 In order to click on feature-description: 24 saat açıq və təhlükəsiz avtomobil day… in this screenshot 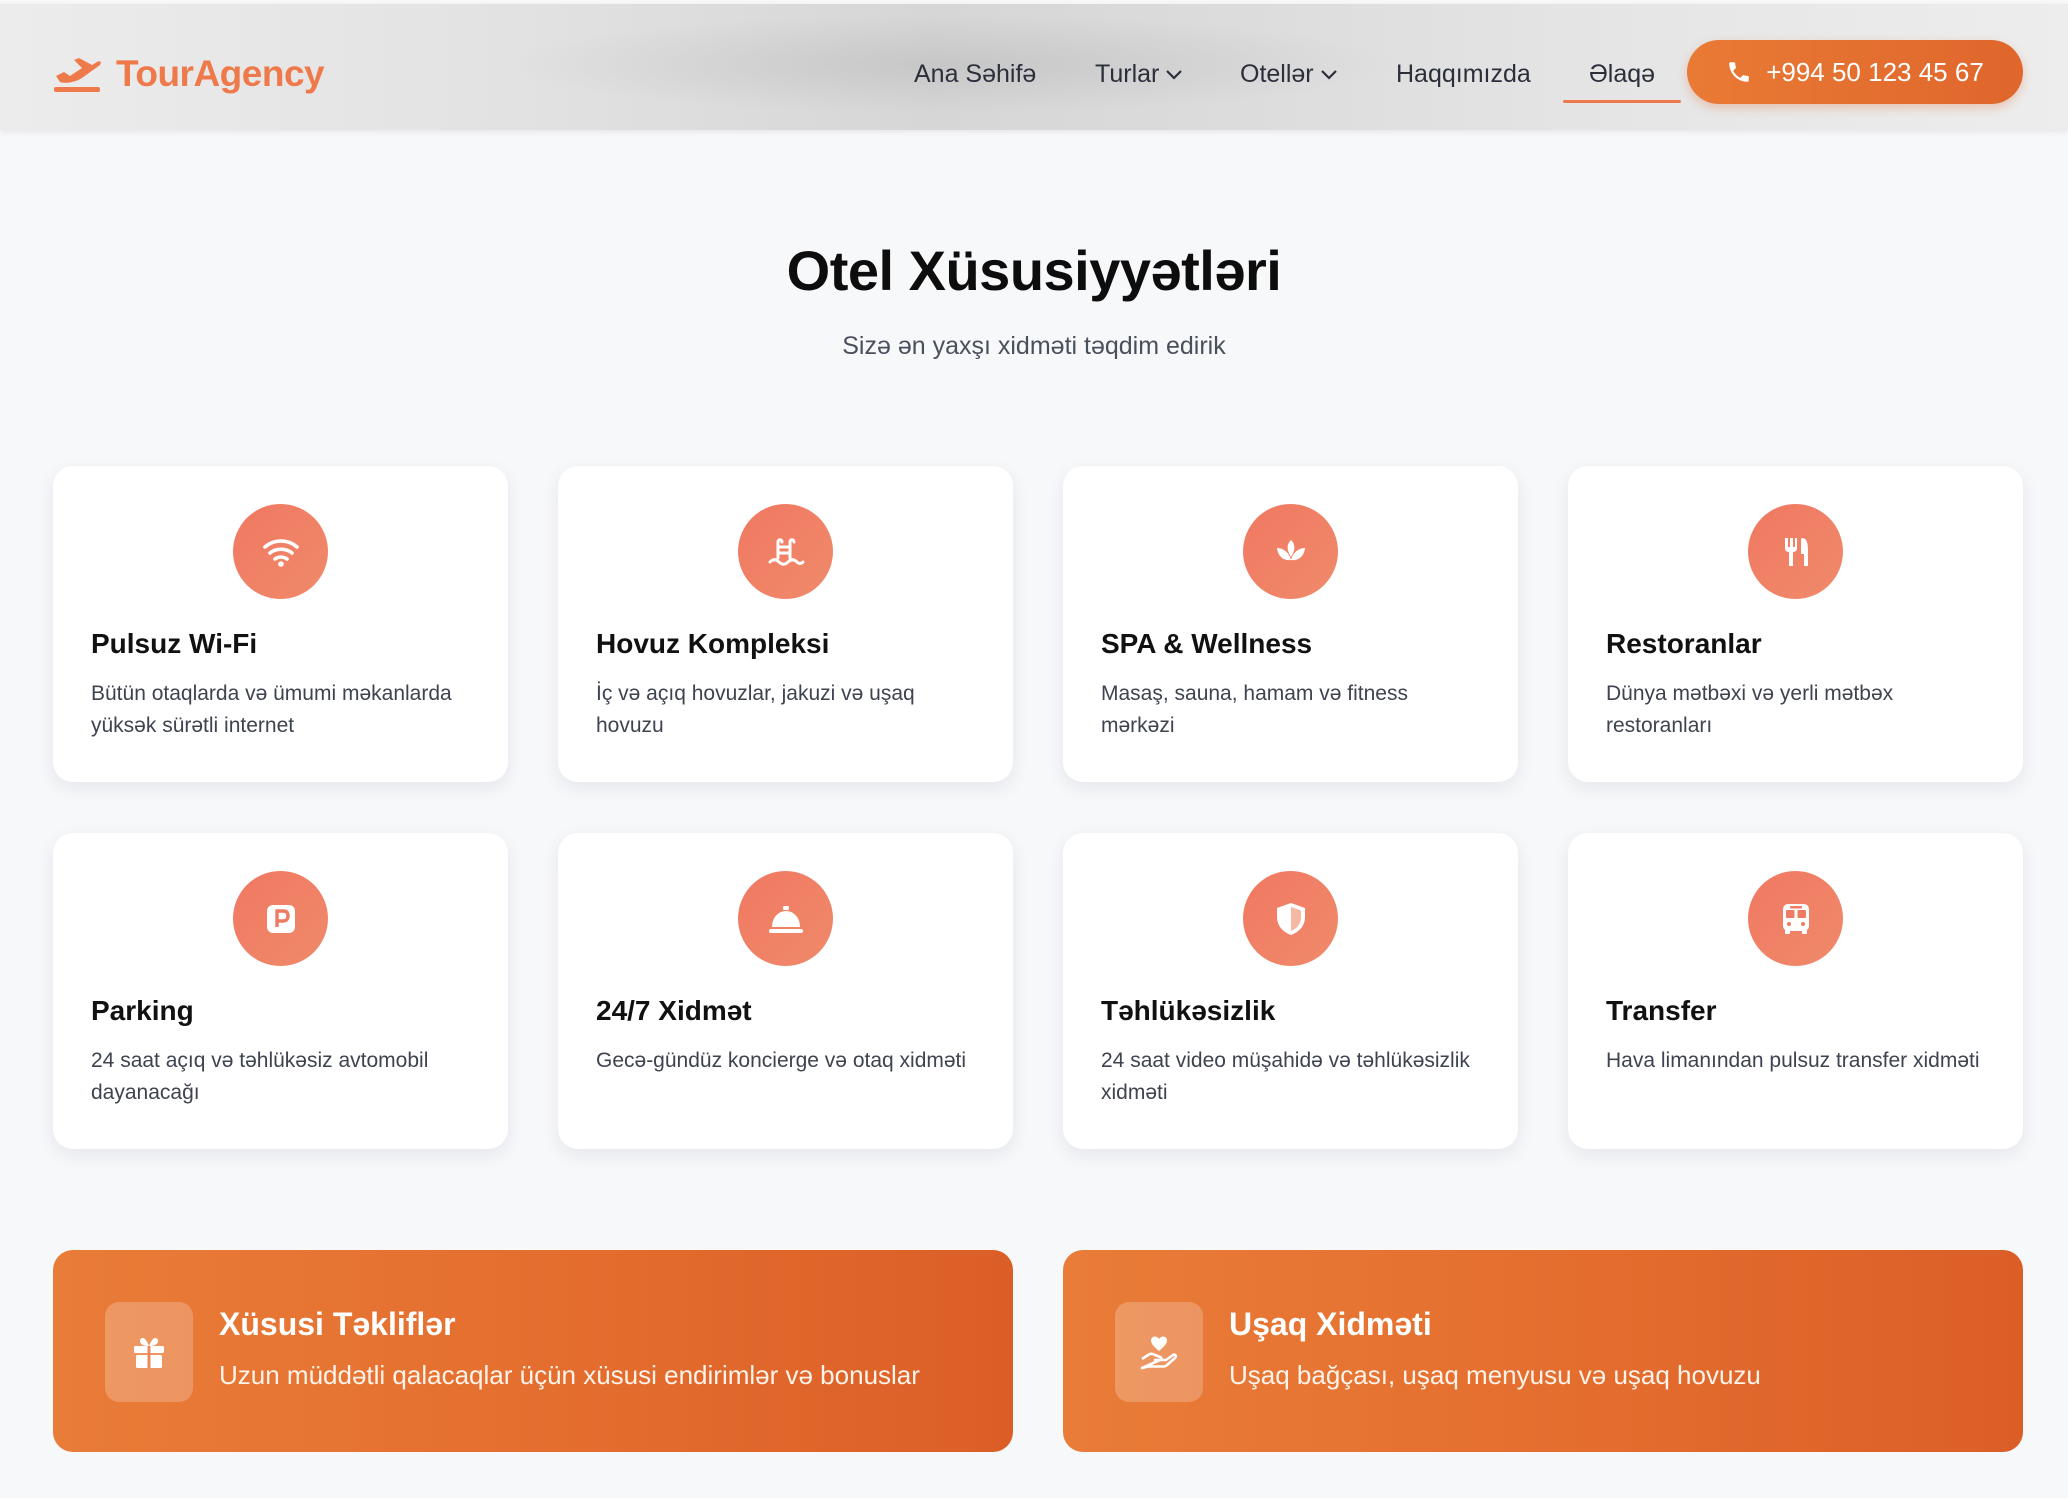, I will do `click(260, 1076)`.